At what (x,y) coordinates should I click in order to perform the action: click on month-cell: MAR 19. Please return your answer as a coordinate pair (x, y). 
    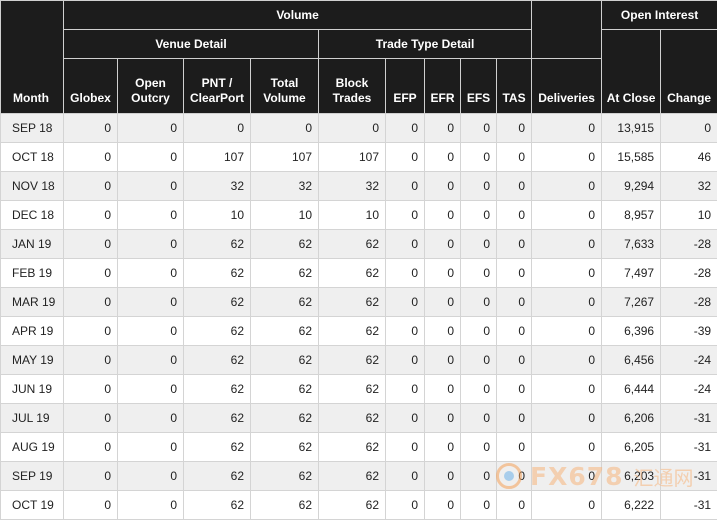
    Looking at the image, I should click on (32, 302).